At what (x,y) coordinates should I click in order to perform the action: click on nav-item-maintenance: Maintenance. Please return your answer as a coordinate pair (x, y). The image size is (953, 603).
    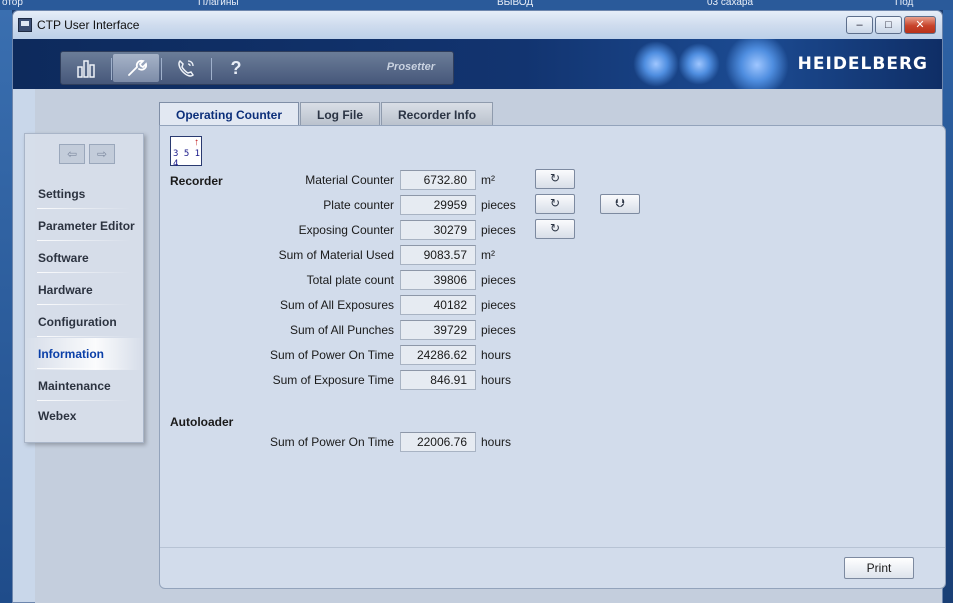
    Looking at the image, I should click on (84, 386).